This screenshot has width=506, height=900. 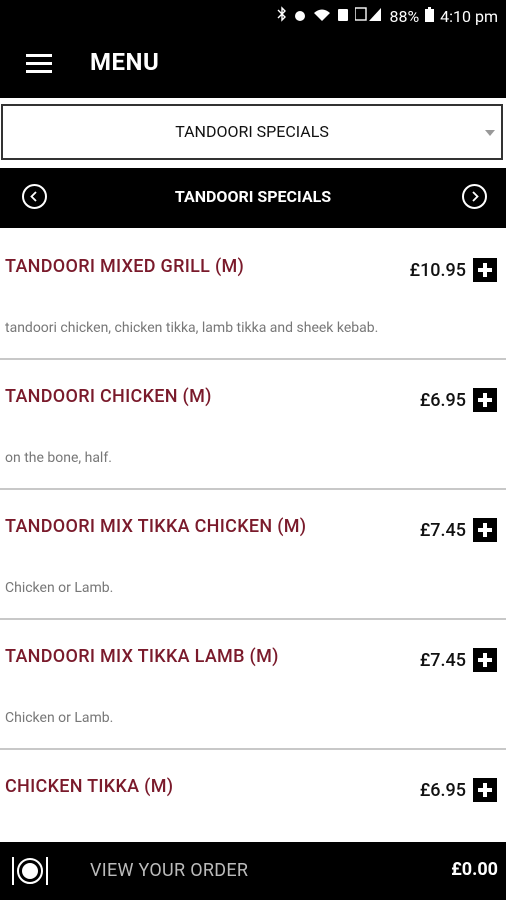 I want to click on category-dropdown: TANDOORI SPECIALS, so click(x=252, y=132).